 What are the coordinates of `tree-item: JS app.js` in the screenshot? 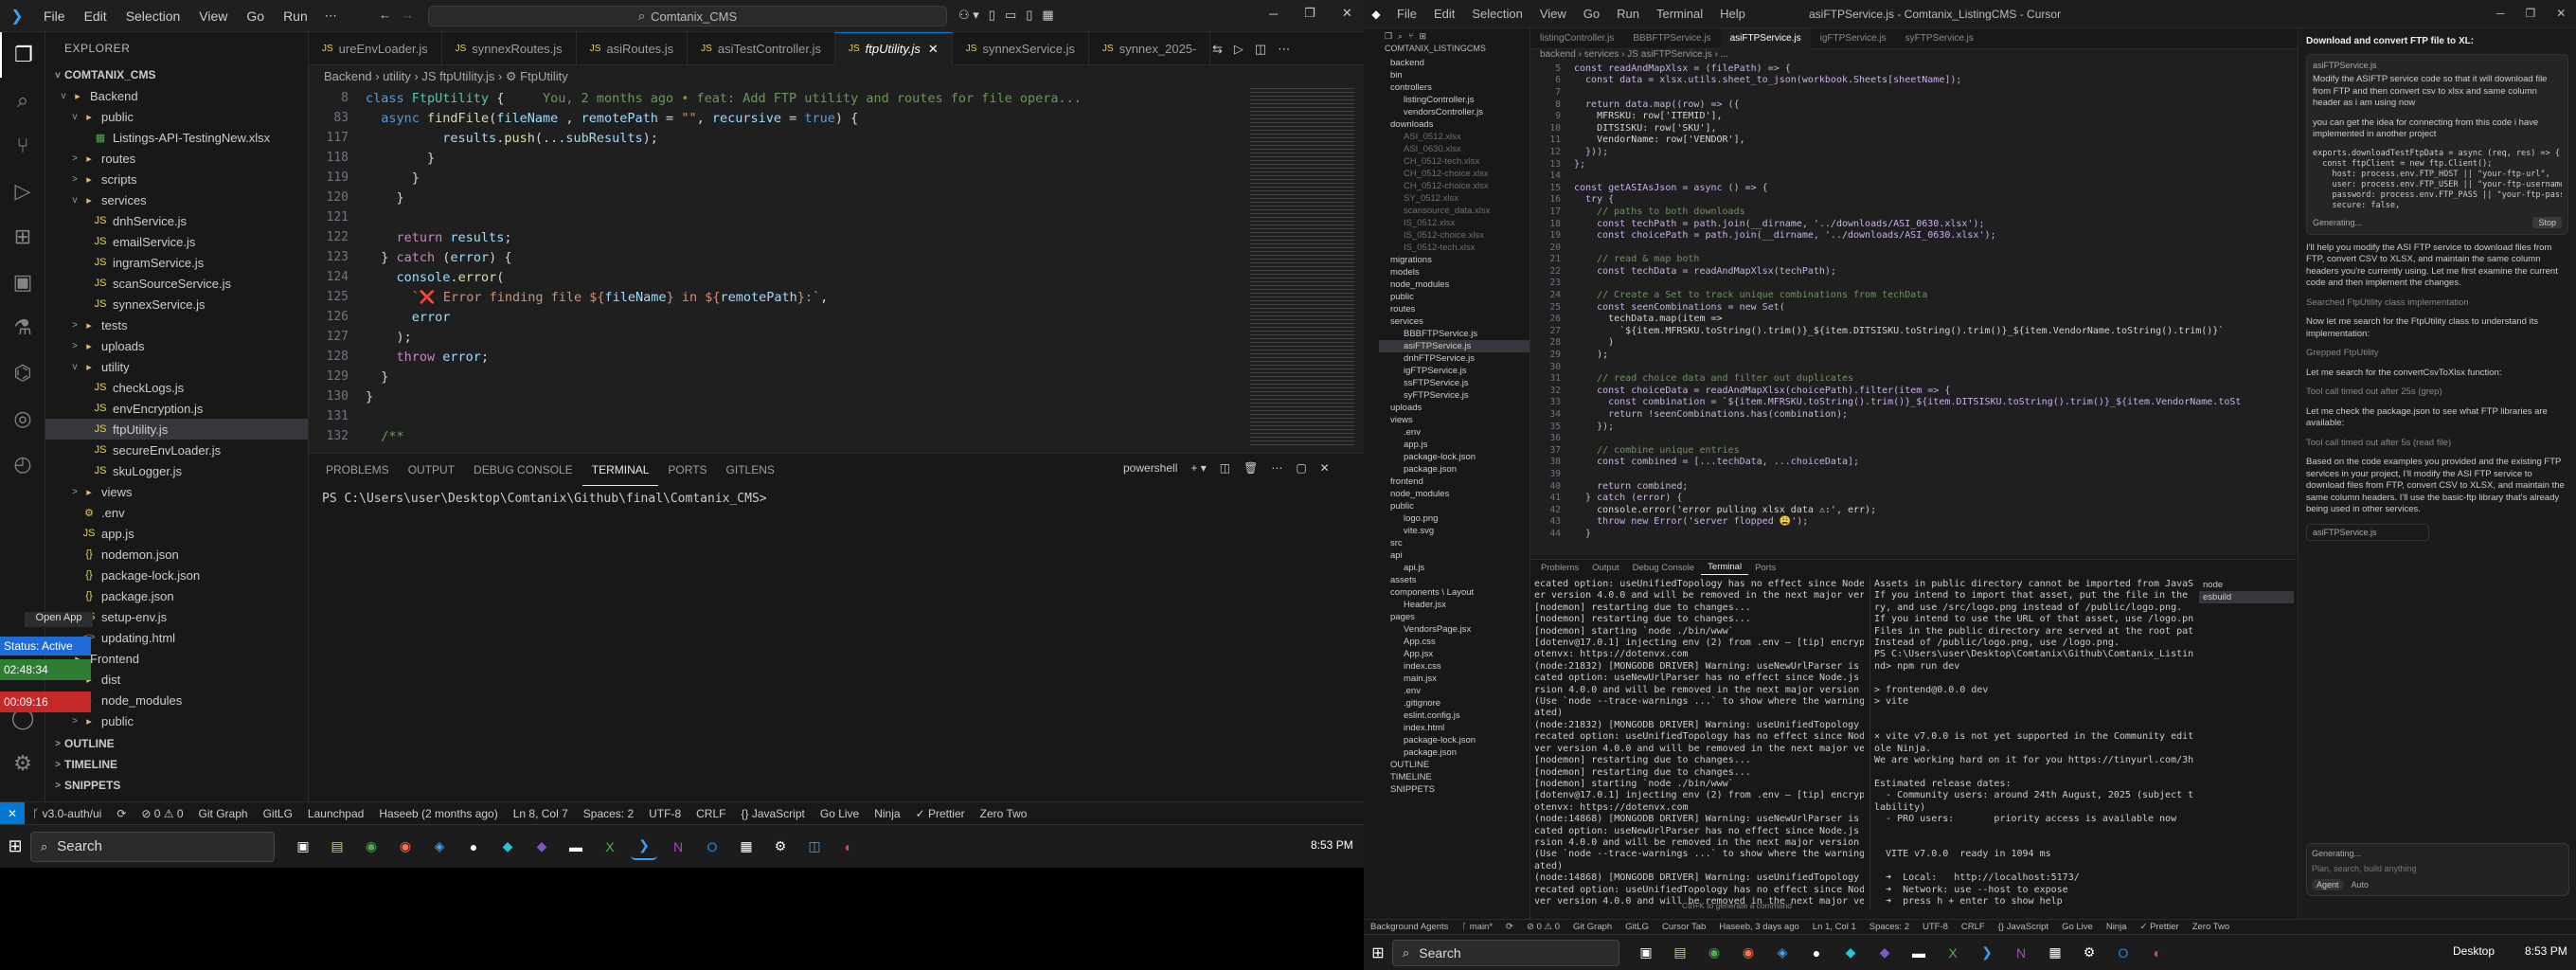 It's located at (176, 533).